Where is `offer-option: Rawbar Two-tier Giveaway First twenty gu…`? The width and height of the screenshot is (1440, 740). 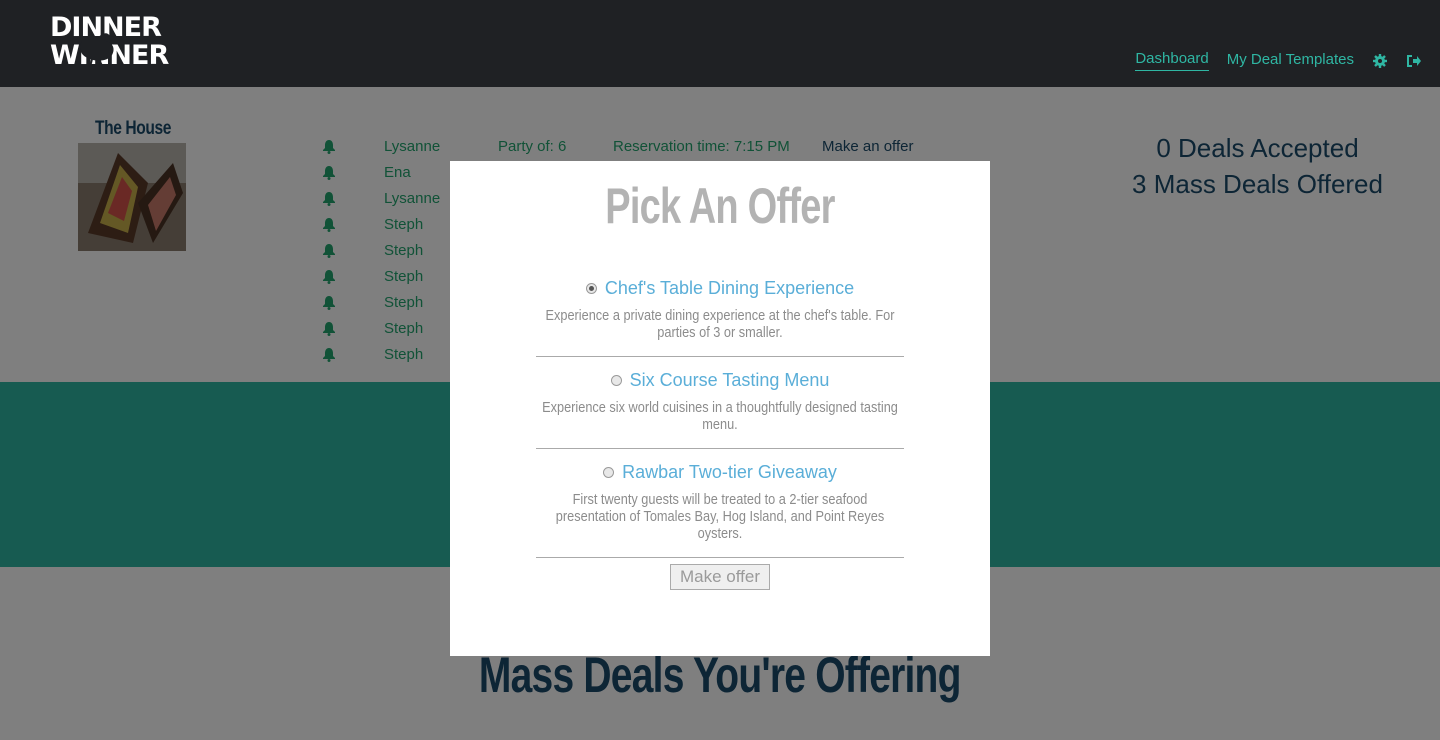
offer-option: Rawbar Two-tier Giveaway First twenty gu… is located at coordinates (720, 510).